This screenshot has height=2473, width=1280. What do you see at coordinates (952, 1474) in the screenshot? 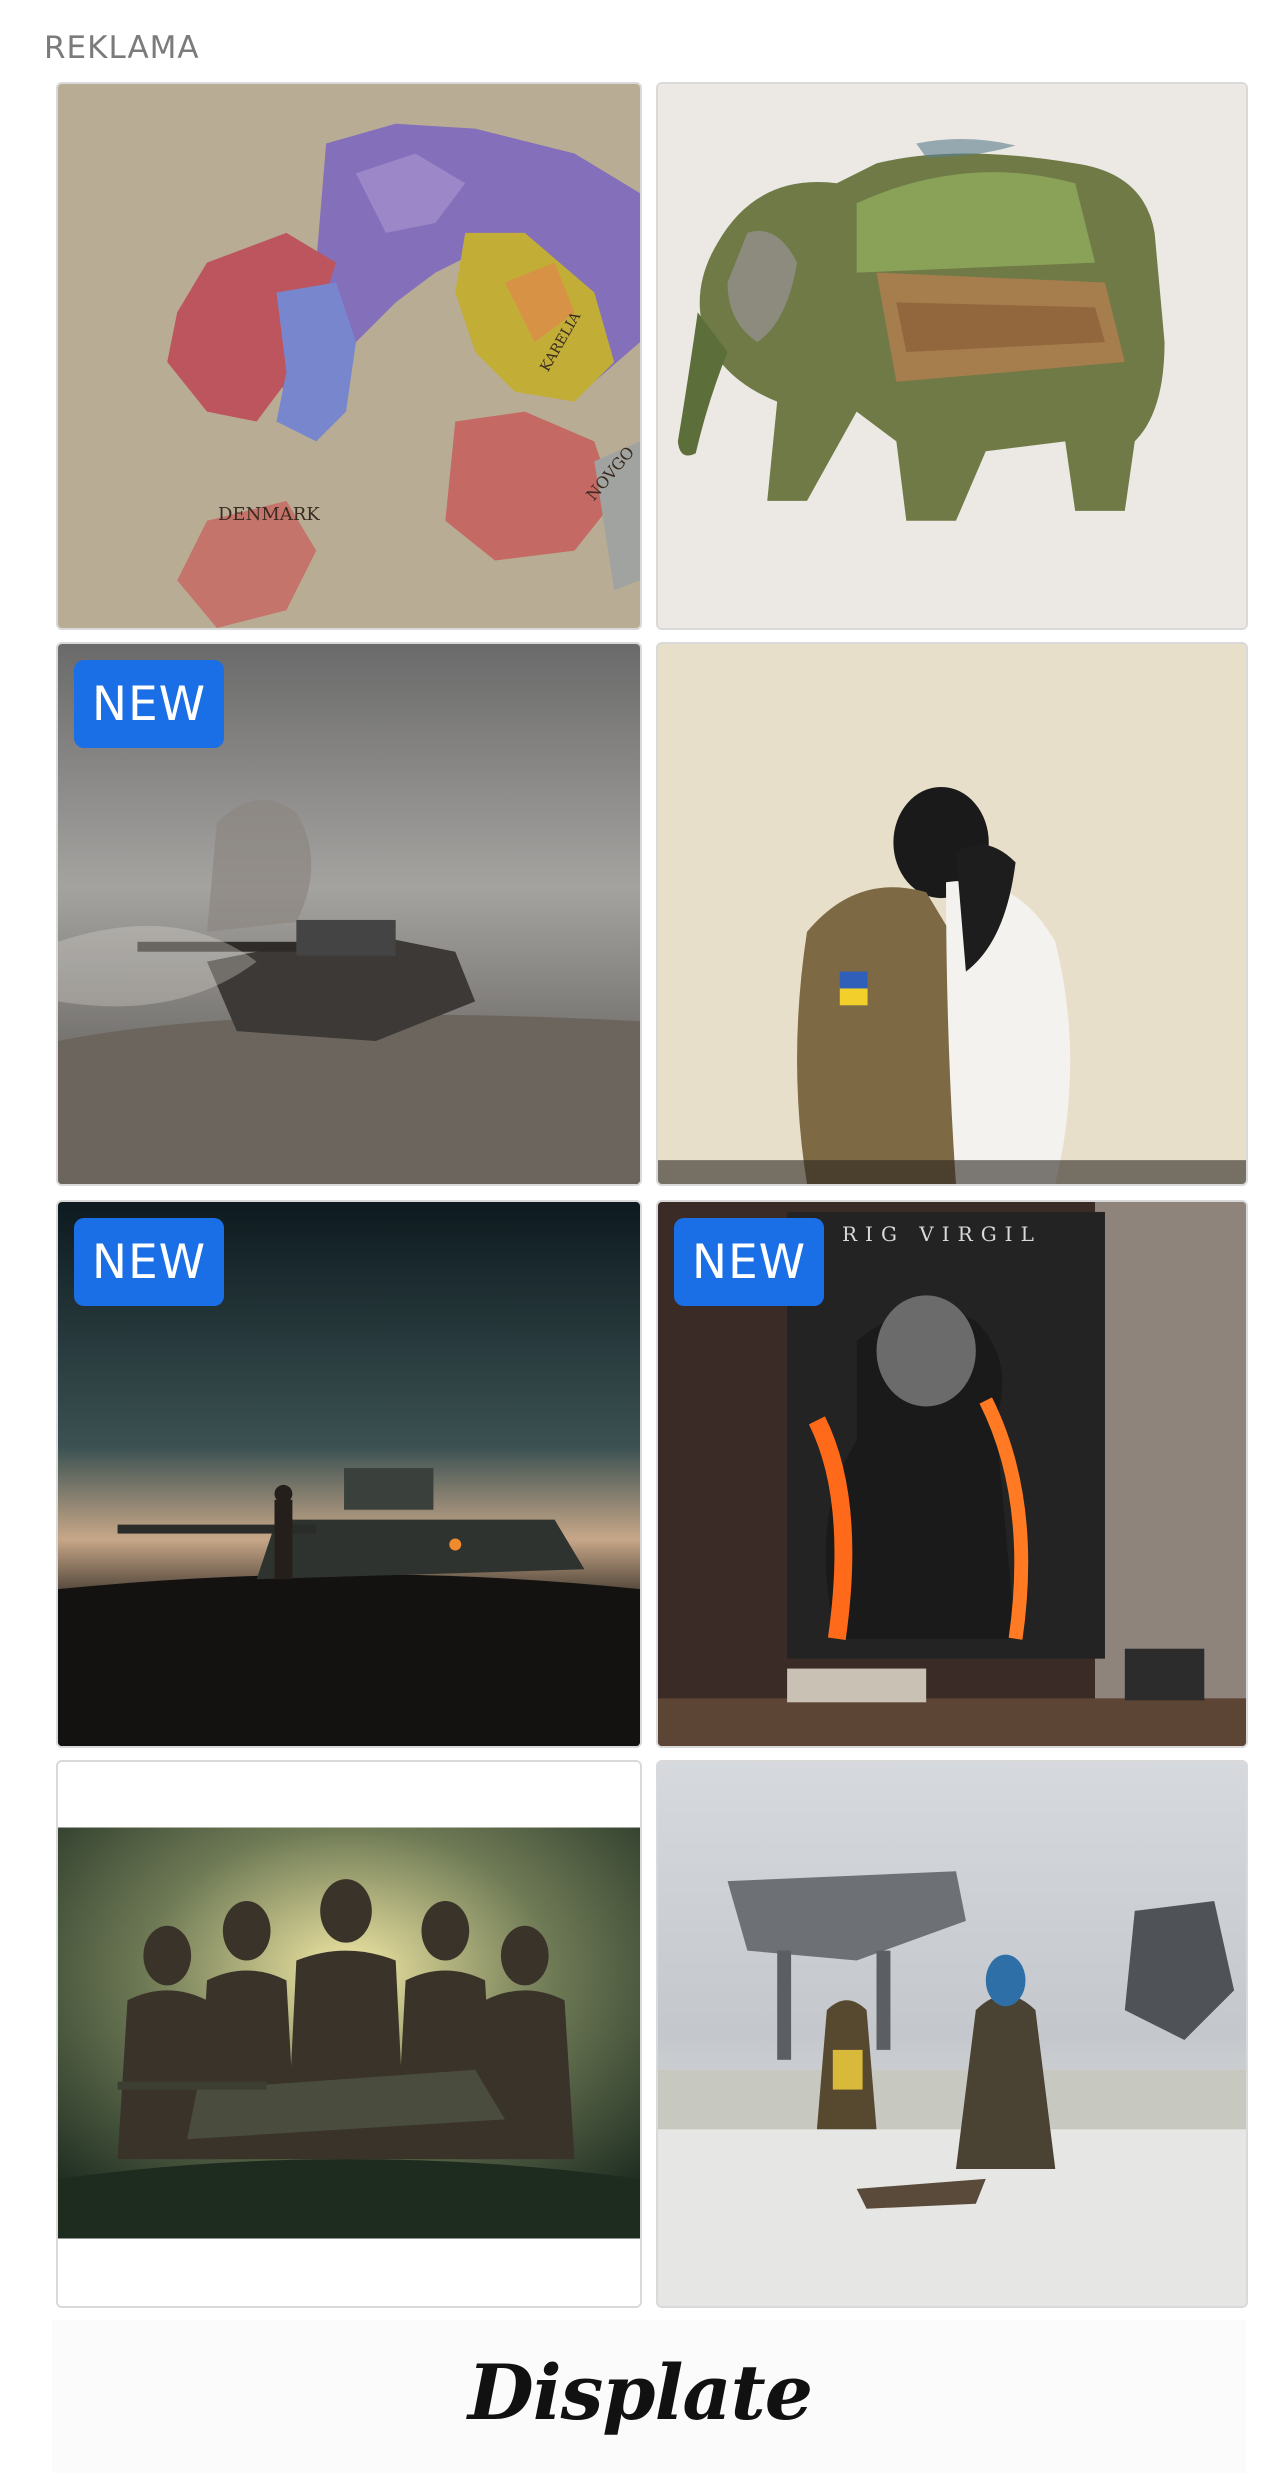
I see `product-tile-poster: RIG VIRGIL NEW` at bounding box center [952, 1474].